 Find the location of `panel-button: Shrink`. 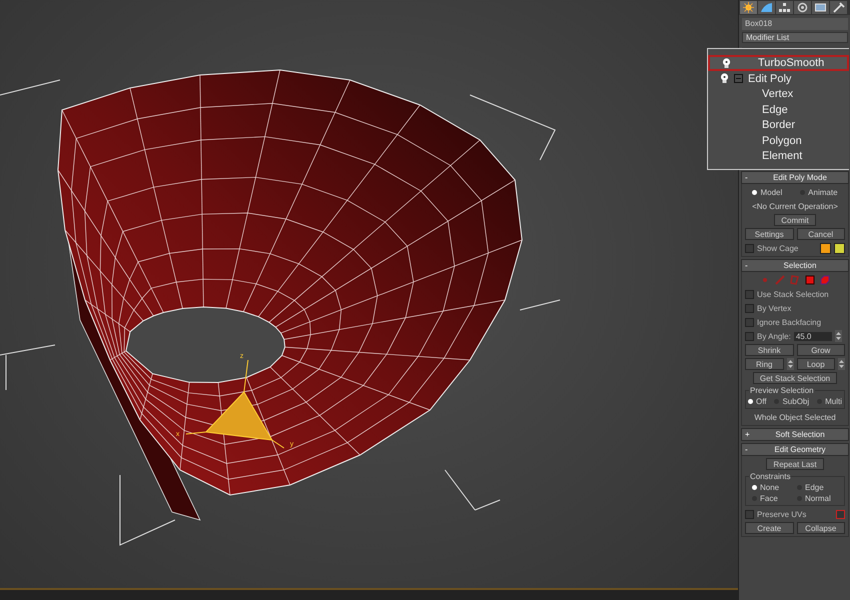

panel-button: Shrink is located at coordinates (769, 350).